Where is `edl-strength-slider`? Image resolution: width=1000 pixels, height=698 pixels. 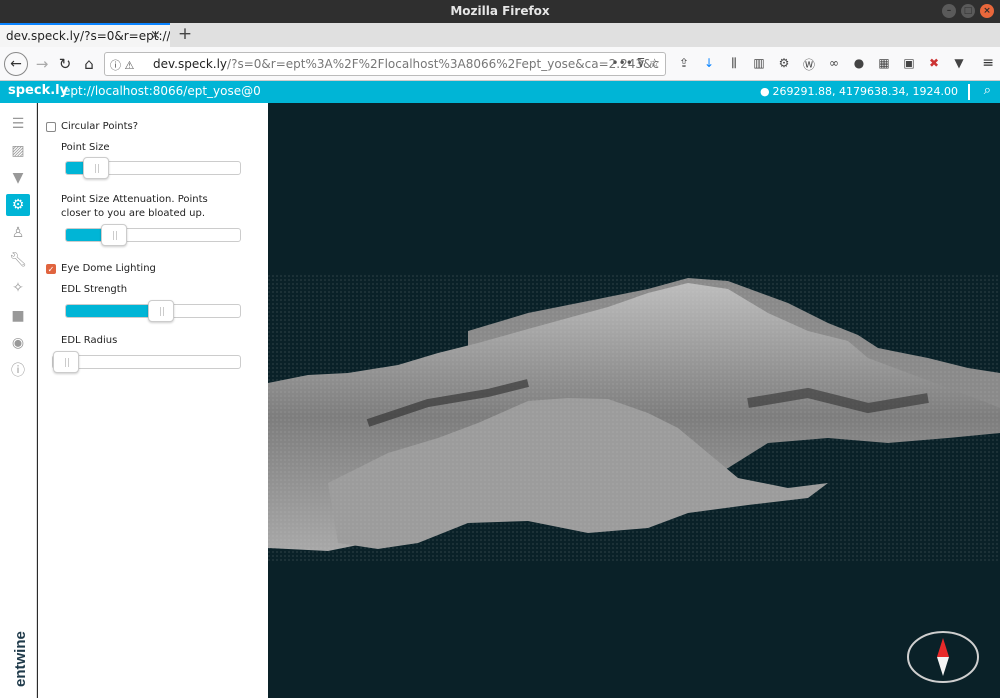
edl-strength-slider is located at coordinates (153, 311).